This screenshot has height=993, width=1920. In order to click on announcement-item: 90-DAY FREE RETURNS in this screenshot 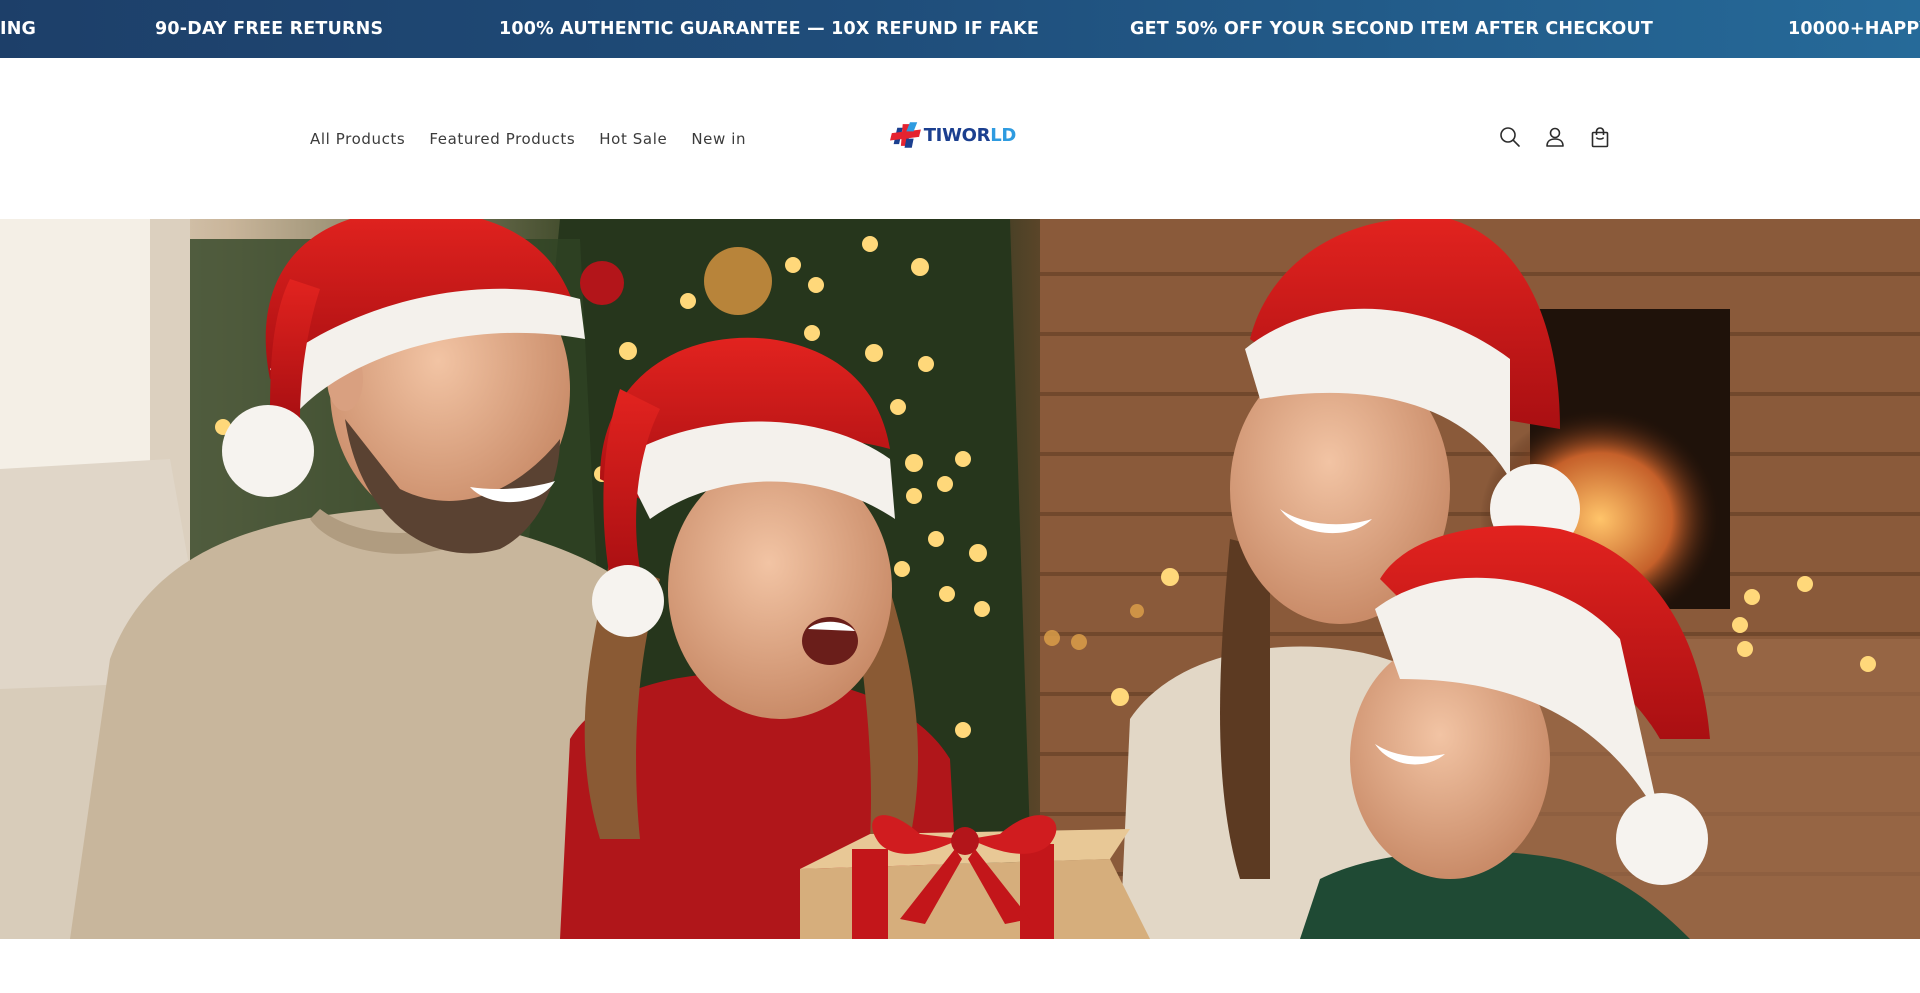, I will do `click(269, 29)`.